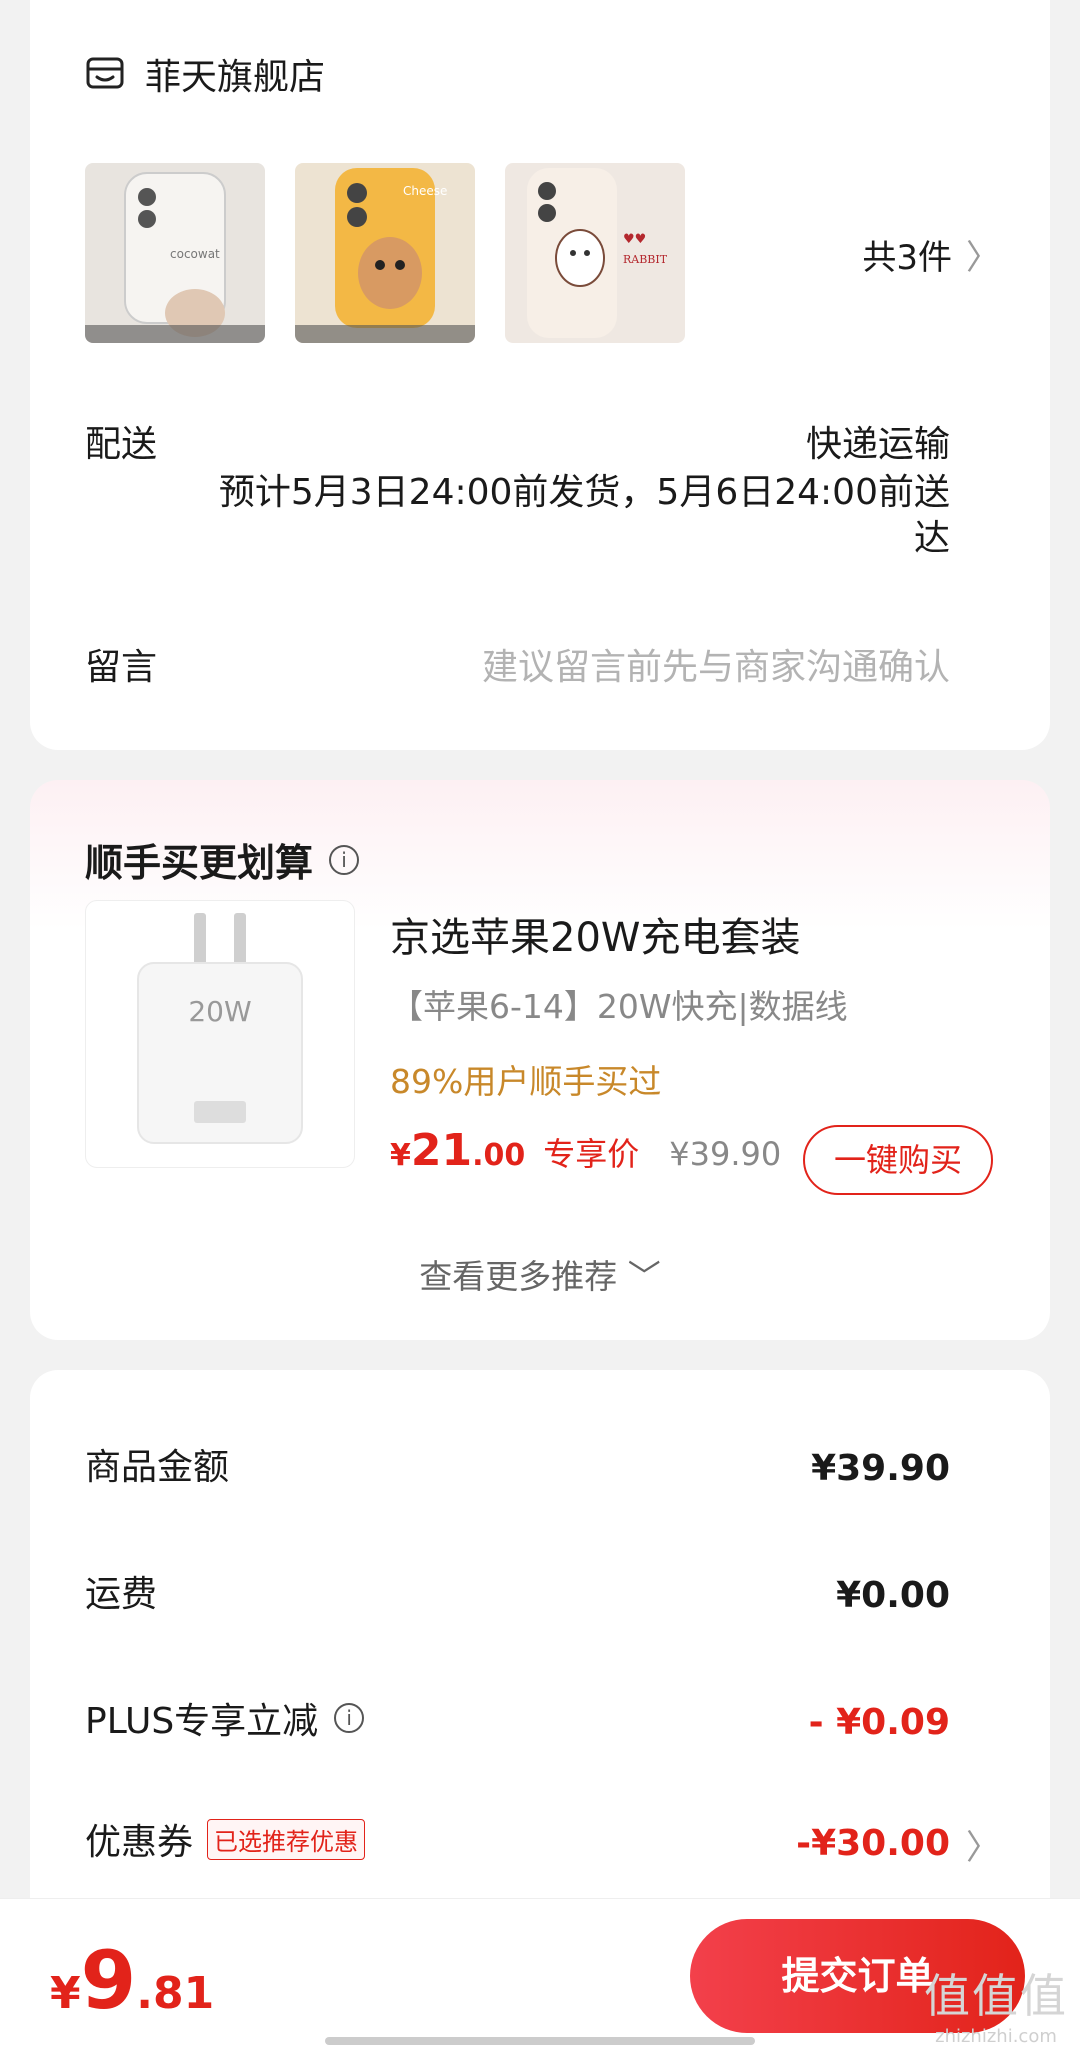 Image resolution: width=1080 pixels, height=2048 pixels. Describe the element at coordinates (235, 77) in the screenshot. I see `store-name: 菲天旗舰店` at that location.